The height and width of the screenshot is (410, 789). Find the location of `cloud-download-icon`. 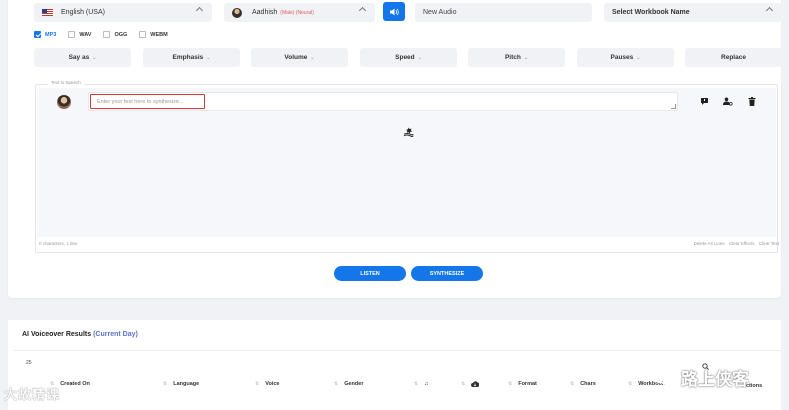

cloud-download-icon is located at coordinates (475, 384).